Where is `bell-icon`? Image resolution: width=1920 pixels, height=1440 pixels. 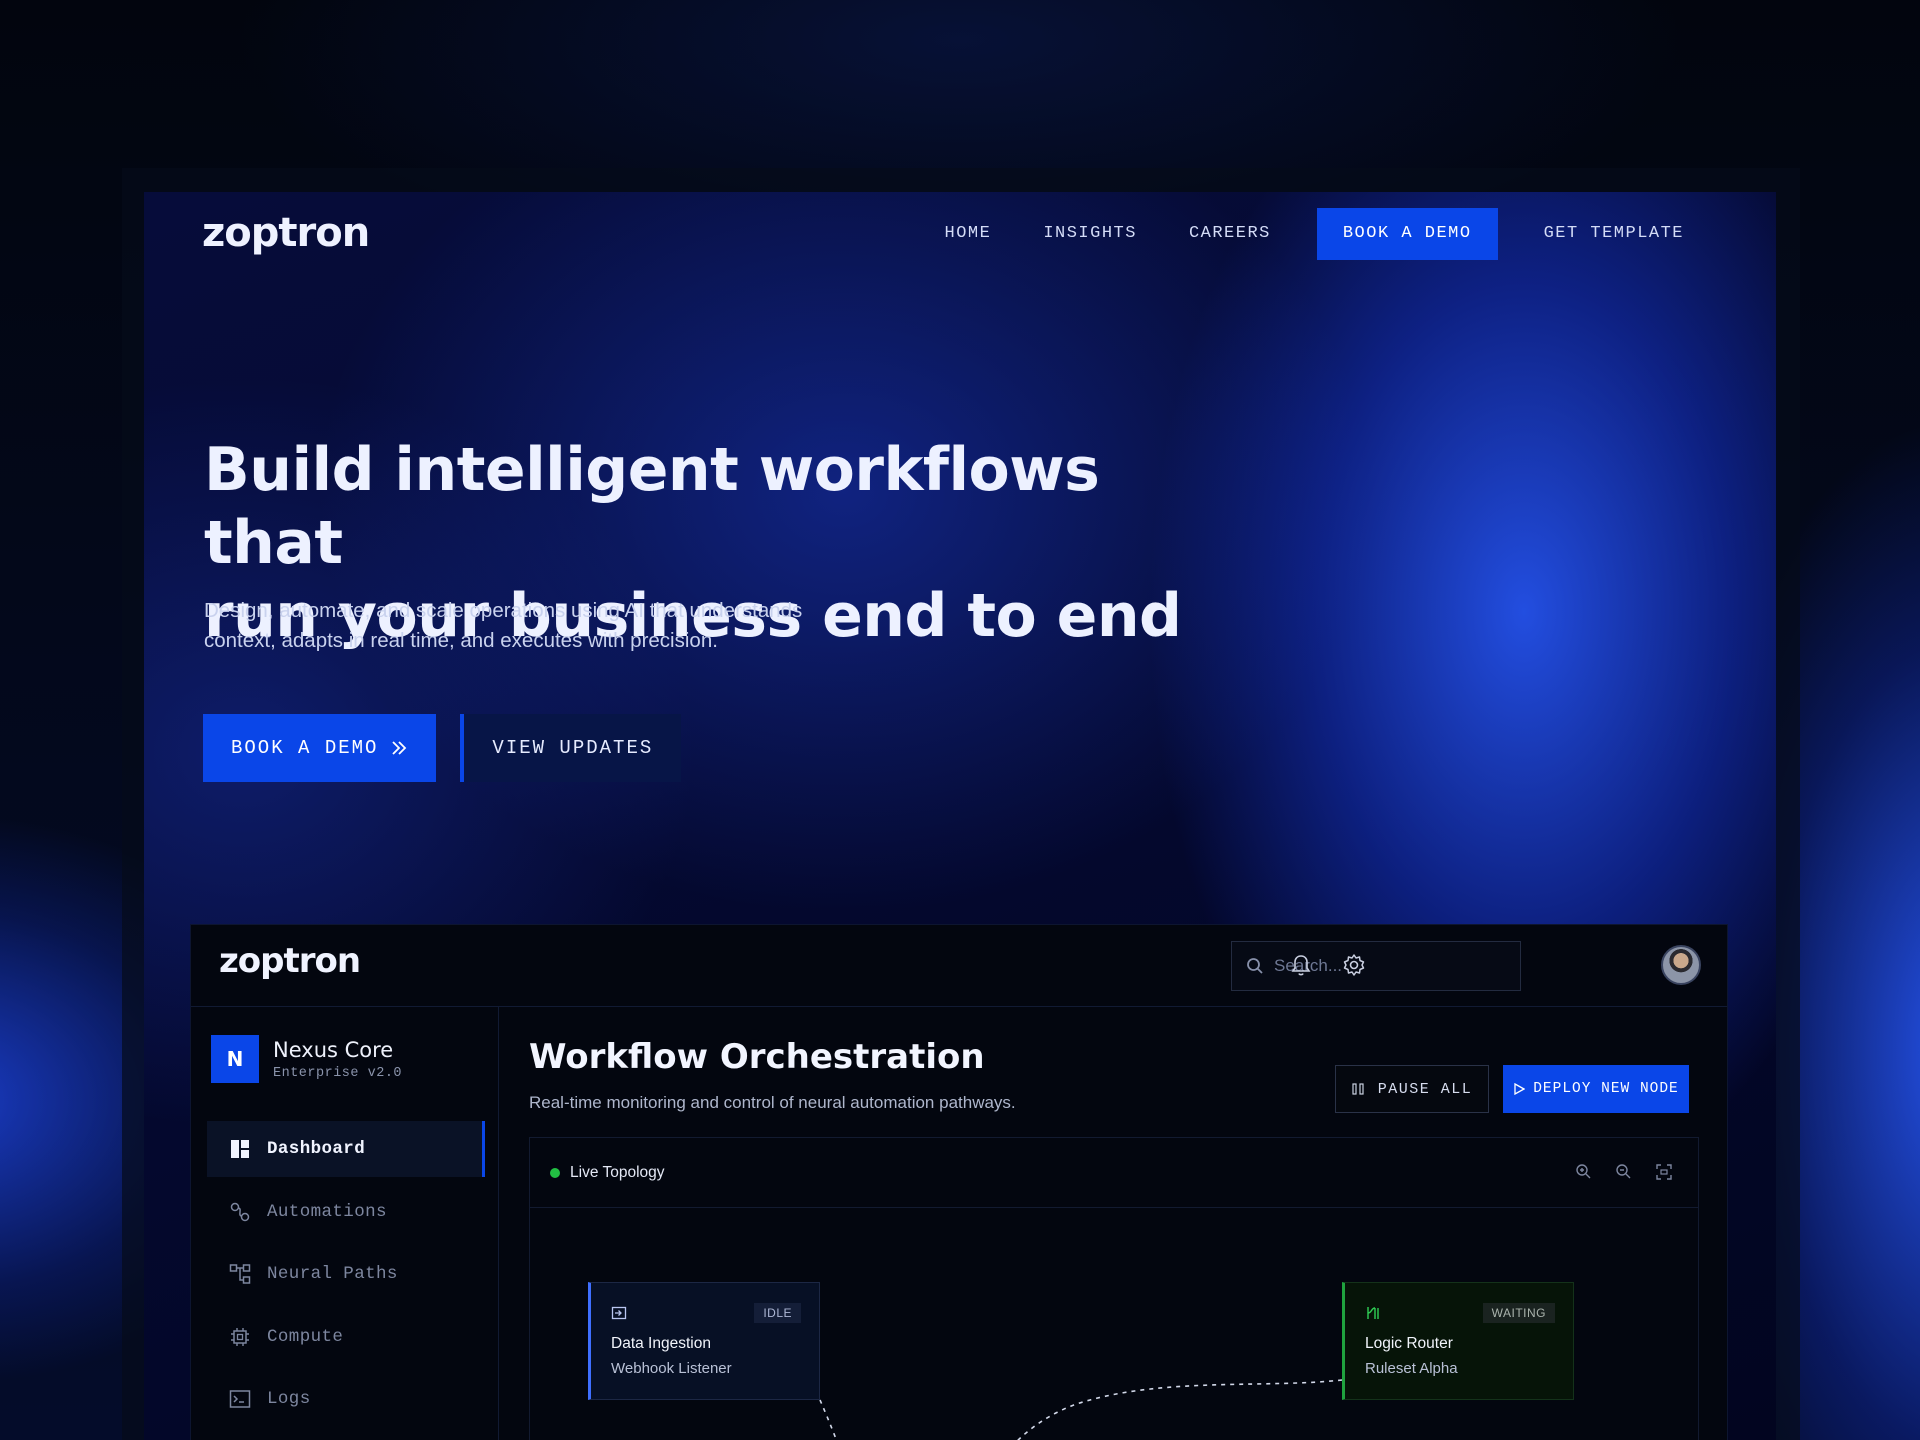 bell-icon is located at coordinates (1301, 965).